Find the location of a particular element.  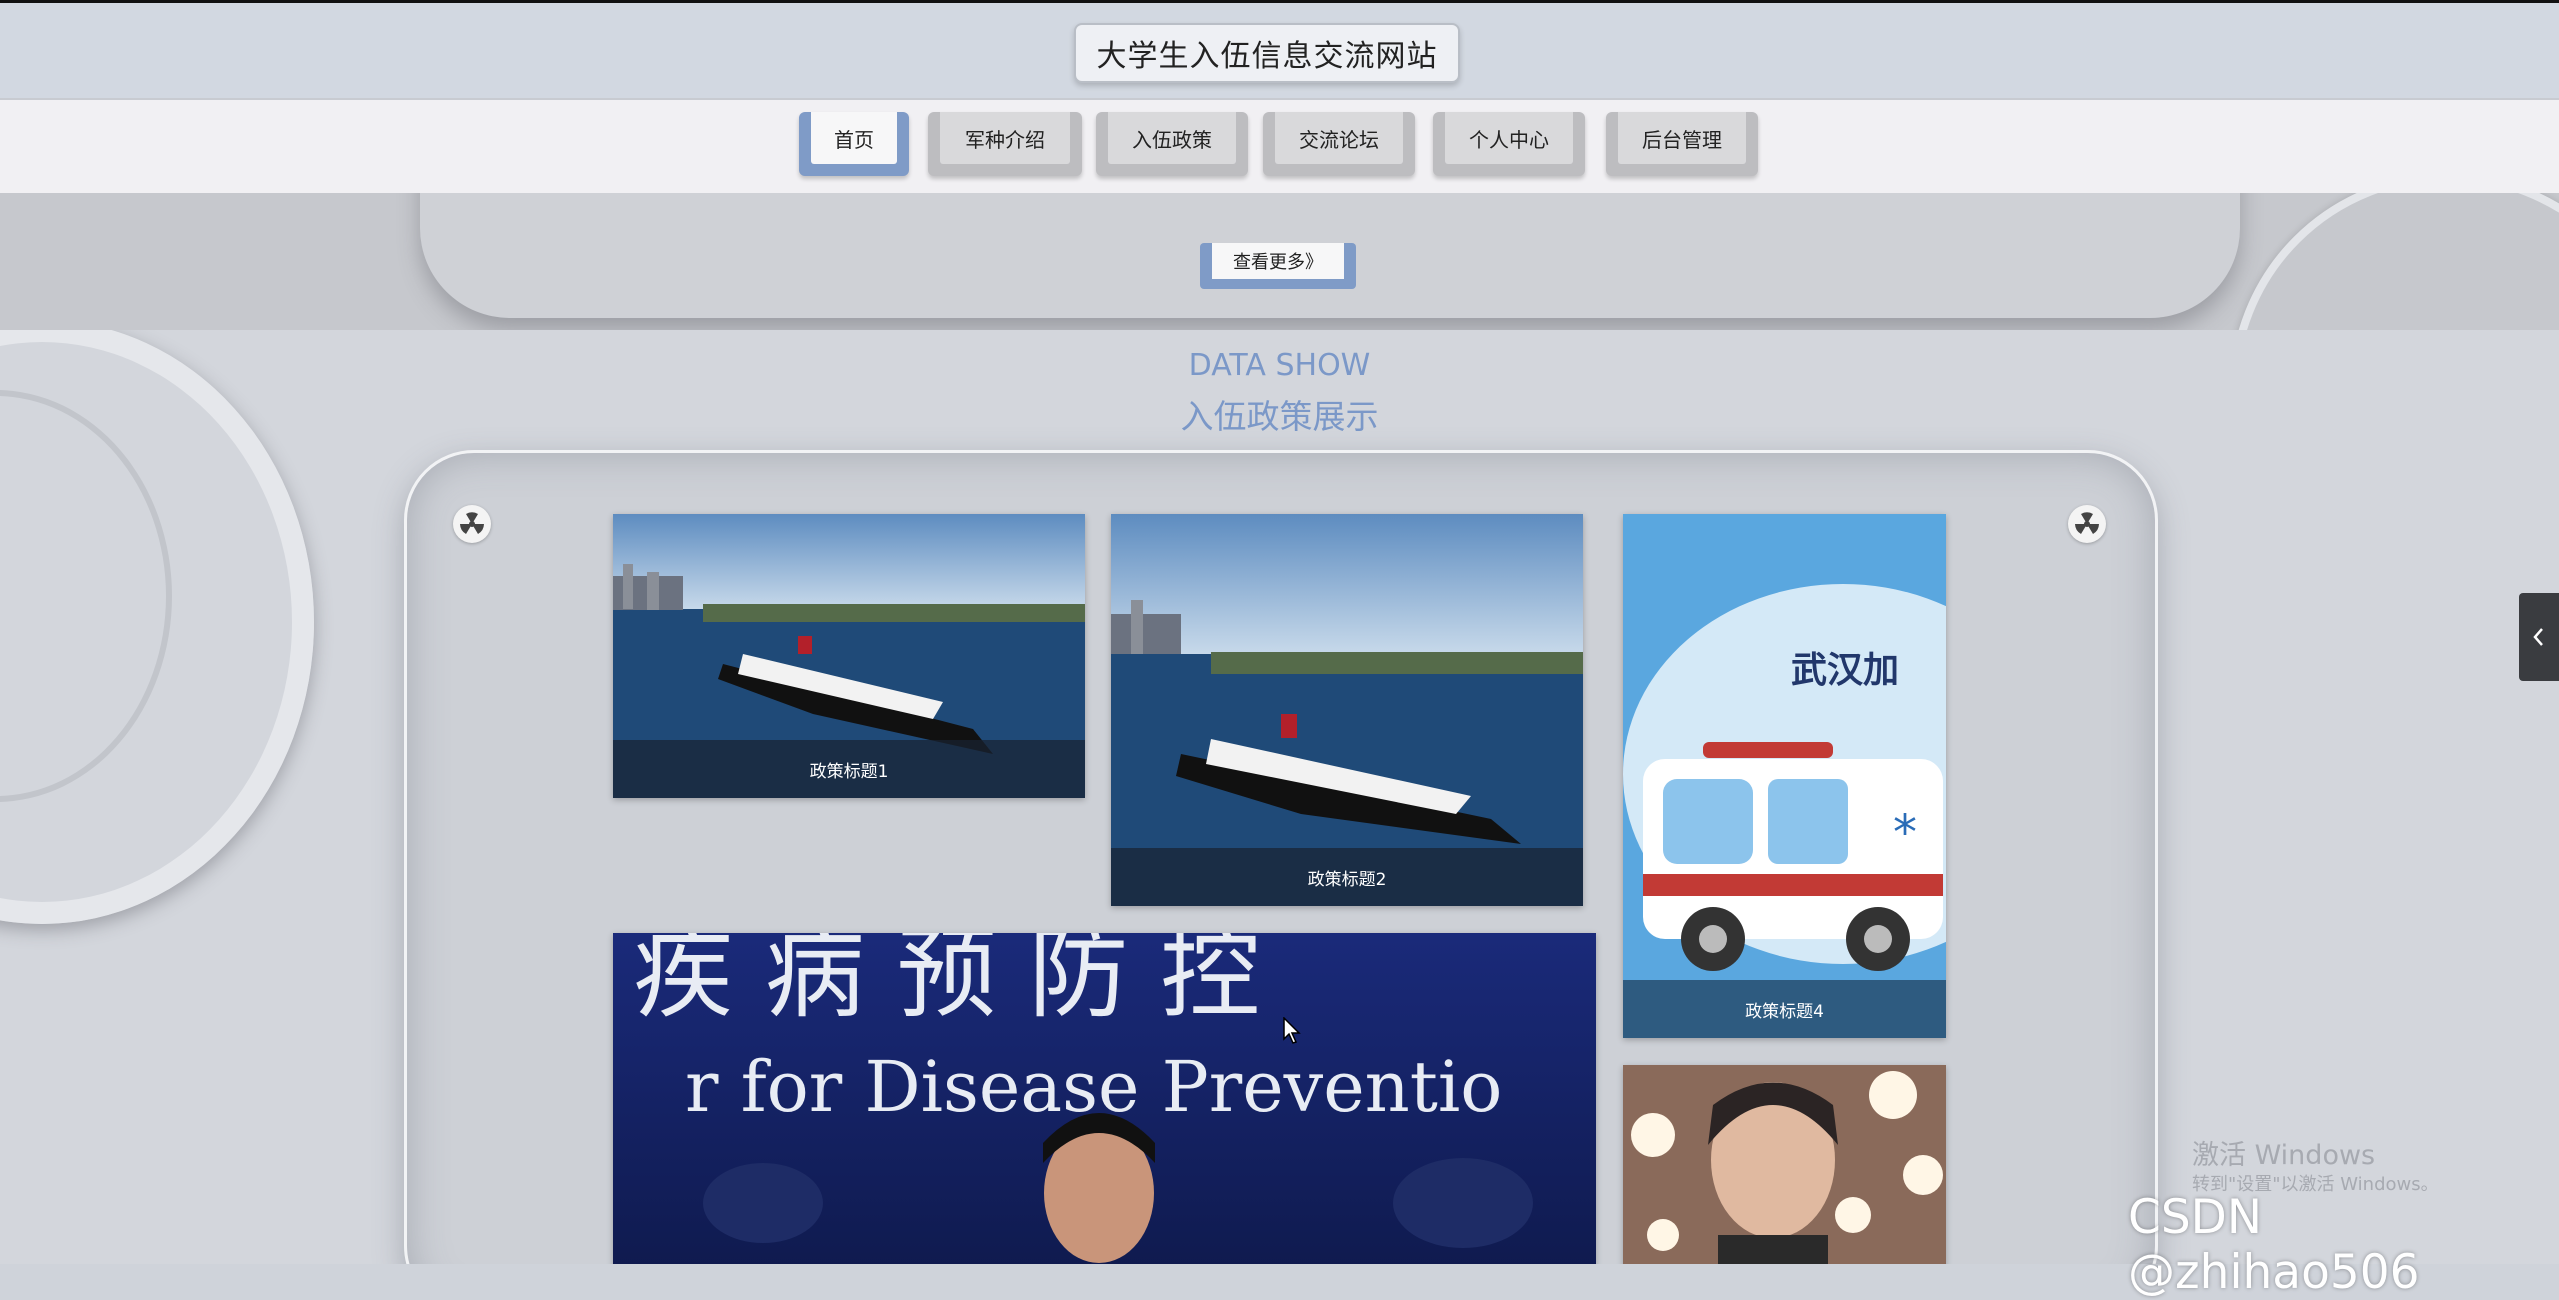

policy-card-3: 疾 病 预 防 控 r for Disease Preventio is located at coordinates (1104, 1098).